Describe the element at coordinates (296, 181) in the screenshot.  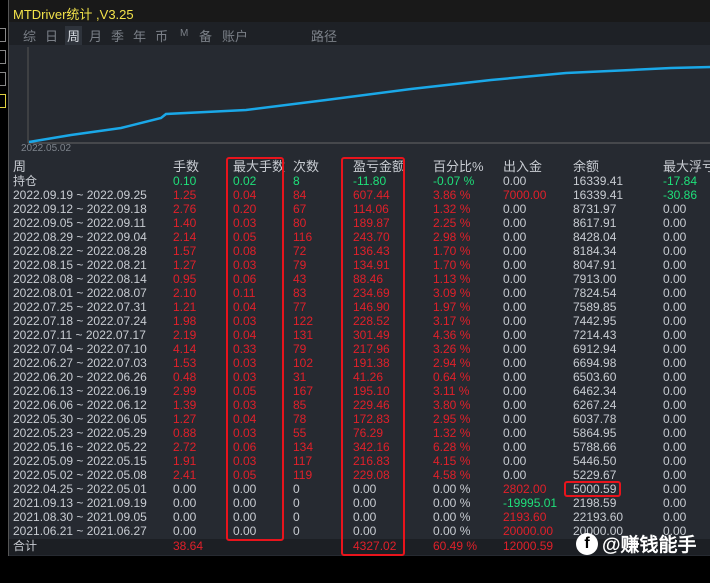
I see `count-cell: 8` at that location.